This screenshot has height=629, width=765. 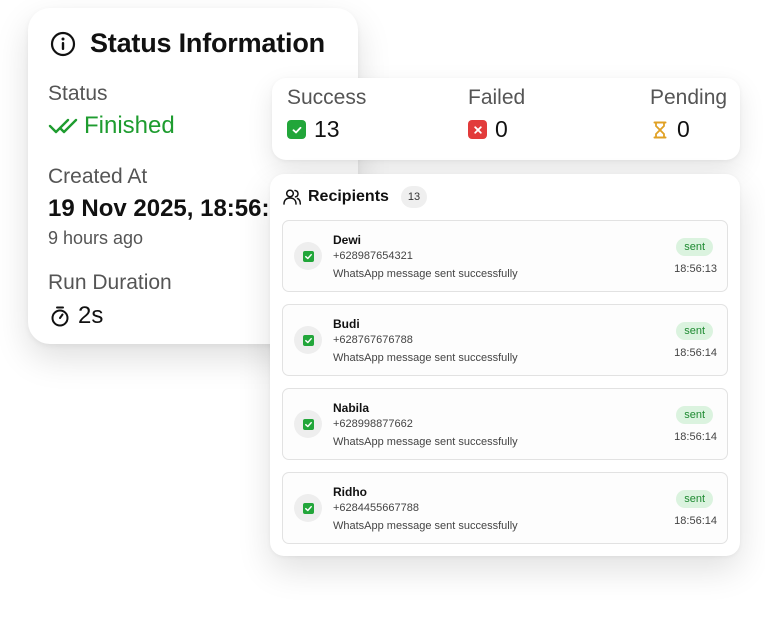 What do you see at coordinates (501, 129) in the screenshot?
I see `stat-failed-value: 0` at bounding box center [501, 129].